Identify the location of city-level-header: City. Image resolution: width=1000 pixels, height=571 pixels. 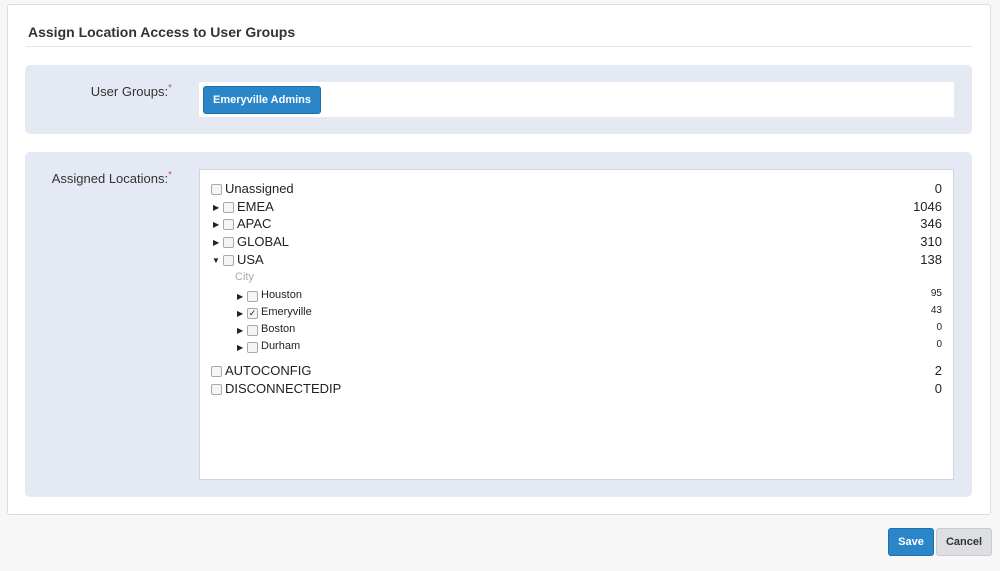
(244, 277).